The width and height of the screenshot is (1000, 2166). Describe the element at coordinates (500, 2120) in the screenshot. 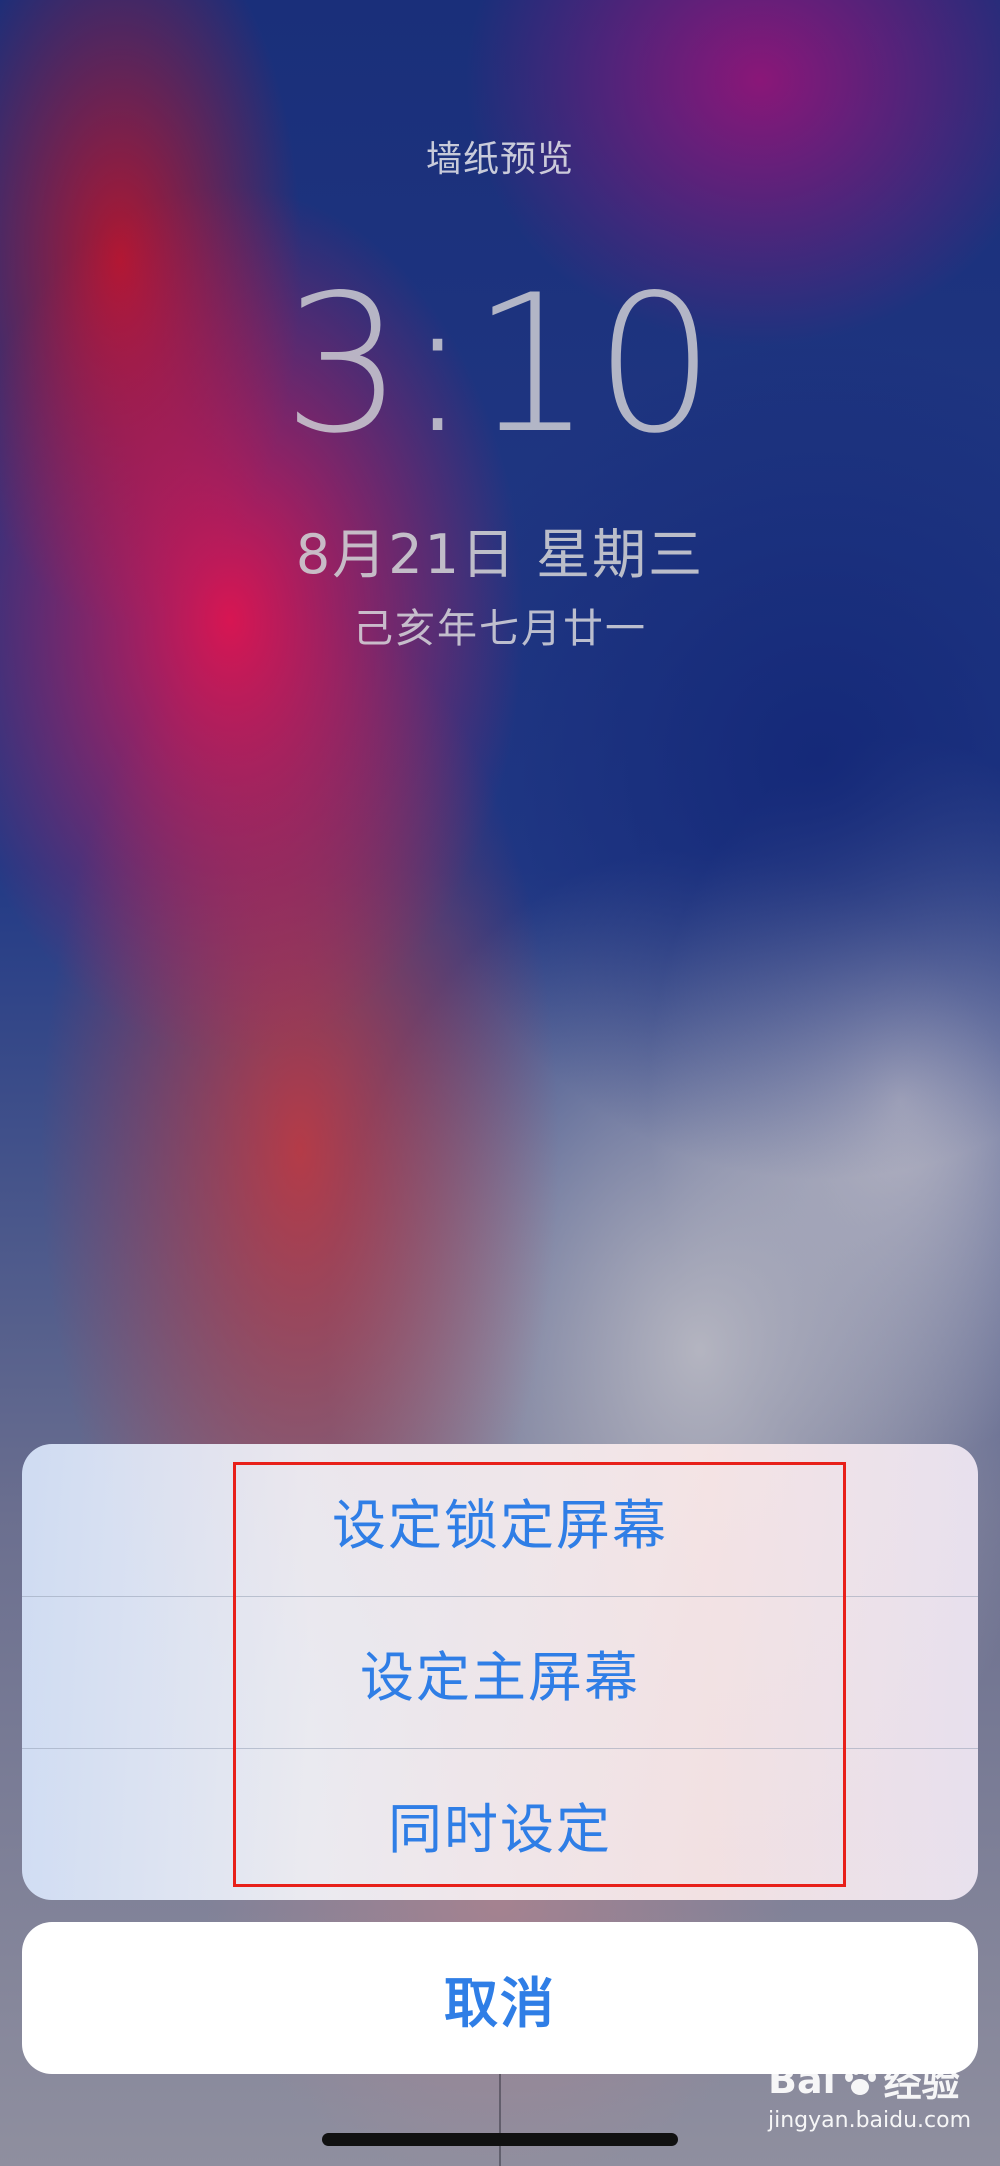

I see `bottom-divider-line` at that location.